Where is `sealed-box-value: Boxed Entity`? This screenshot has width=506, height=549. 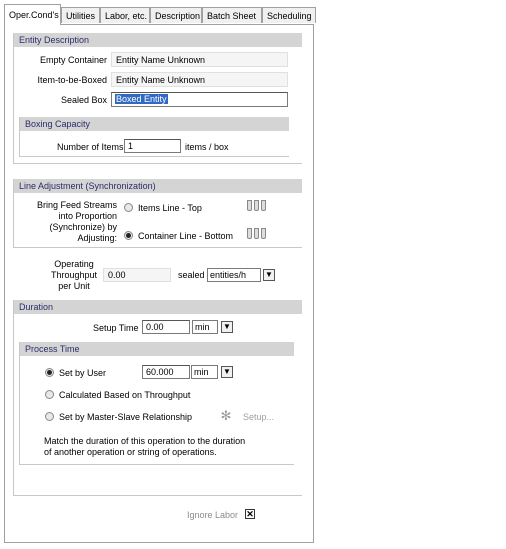 sealed-box-value: Boxed Entity is located at coordinates (141, 99).